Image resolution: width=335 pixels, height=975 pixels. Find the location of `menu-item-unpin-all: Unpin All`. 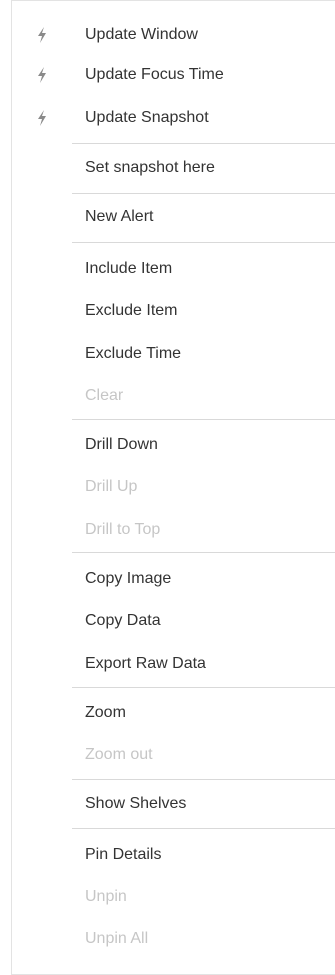

menu-item-unpin-all: Unpin All is located at coordinates (173, 939).